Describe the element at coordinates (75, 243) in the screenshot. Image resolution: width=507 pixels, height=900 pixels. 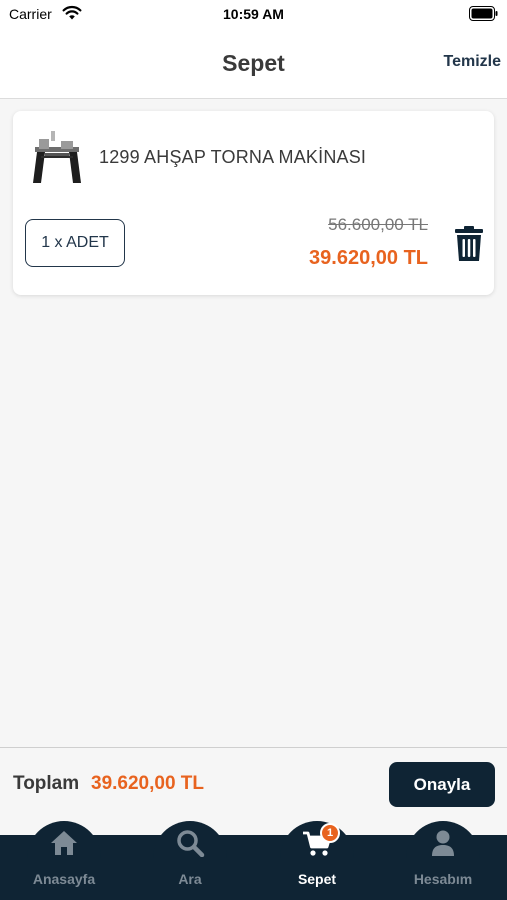
I see `quantity-button: 1 x ADET` at that location.